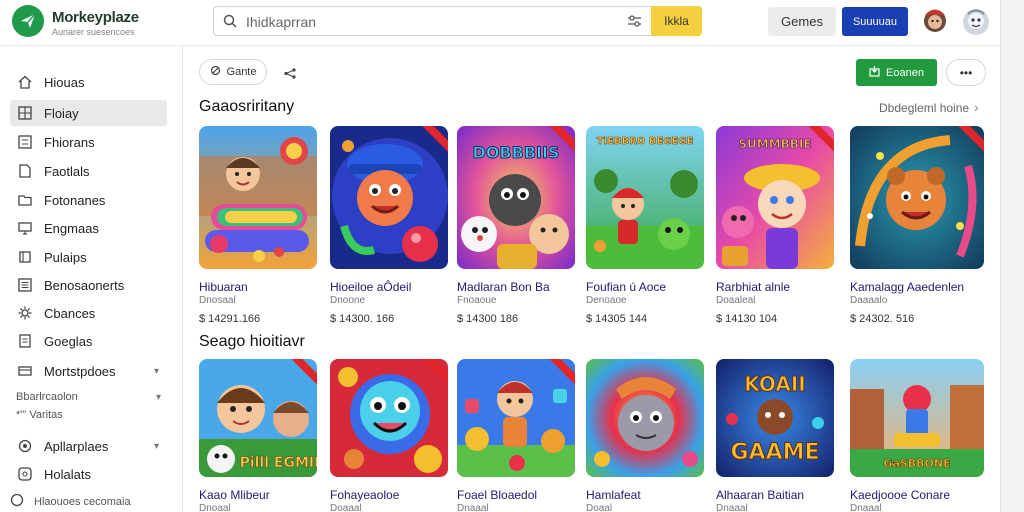 The height and width of the screenshot is (512, 1024). I want to click on sidebar-item-documents: Benosaonerts, so click(88, 285).